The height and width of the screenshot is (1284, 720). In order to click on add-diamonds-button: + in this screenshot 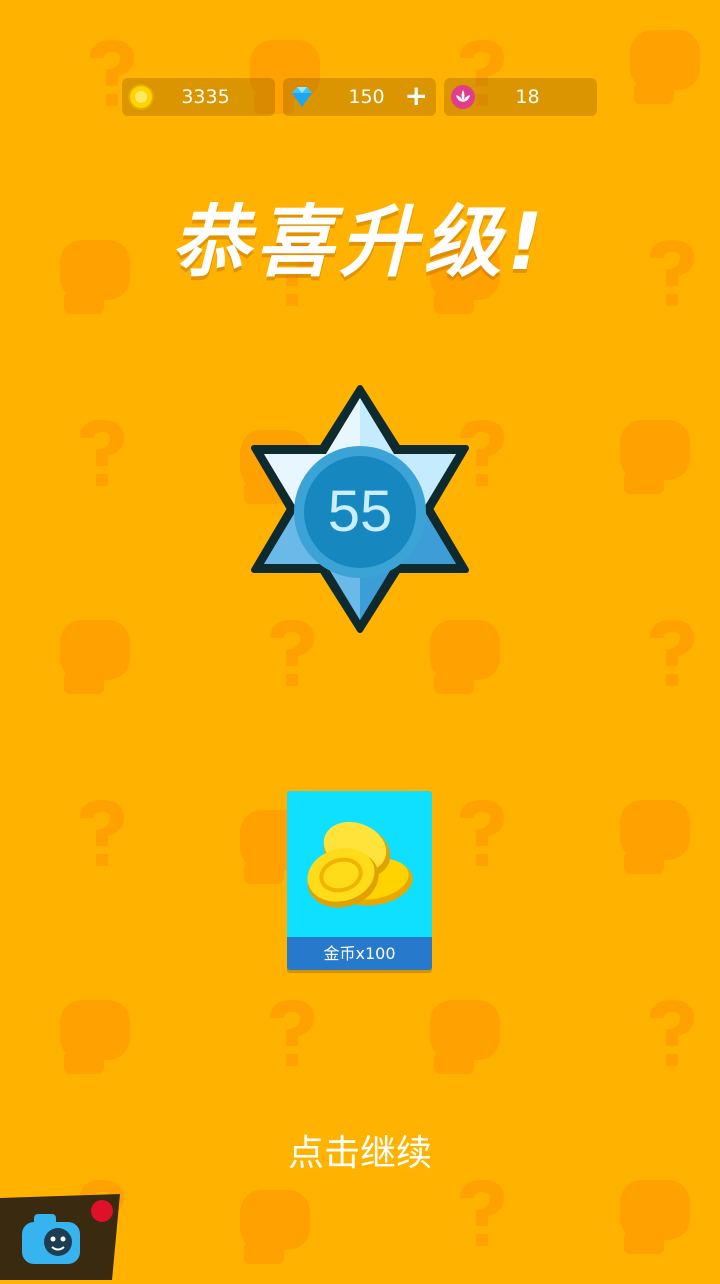, I will do `click(416, 96)`.